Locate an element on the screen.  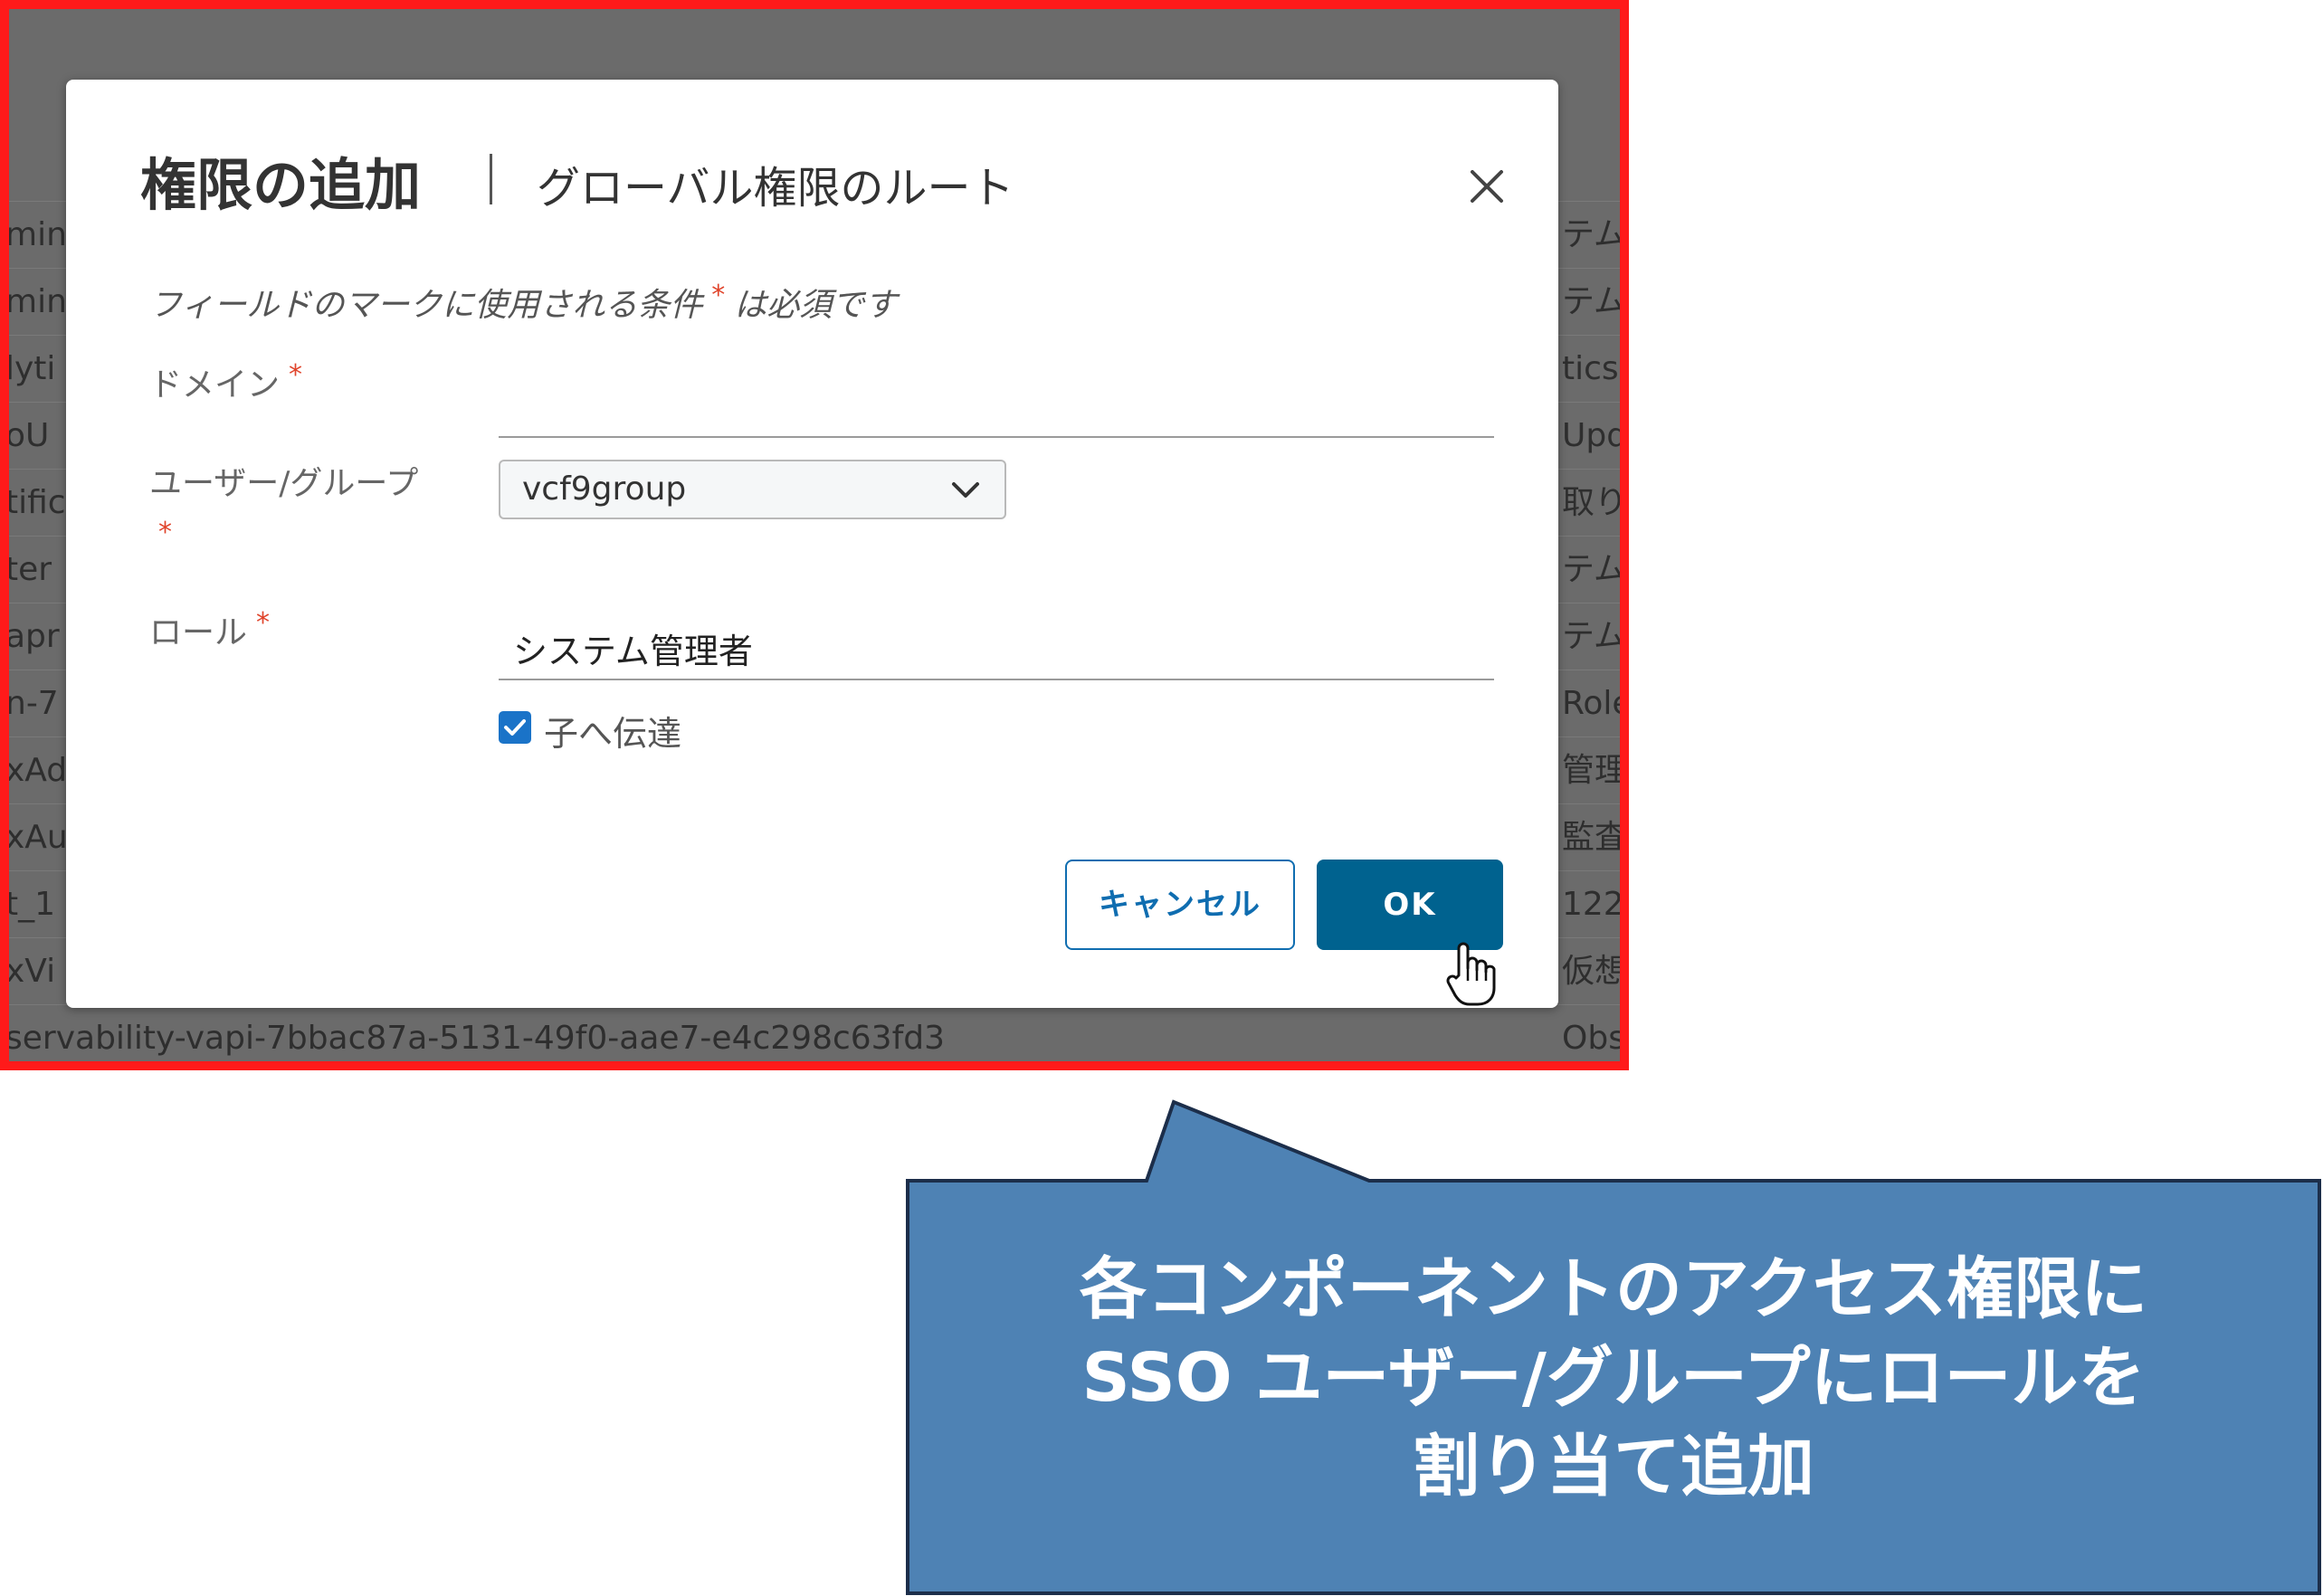
close-button is located at coordinates (1487, 187).